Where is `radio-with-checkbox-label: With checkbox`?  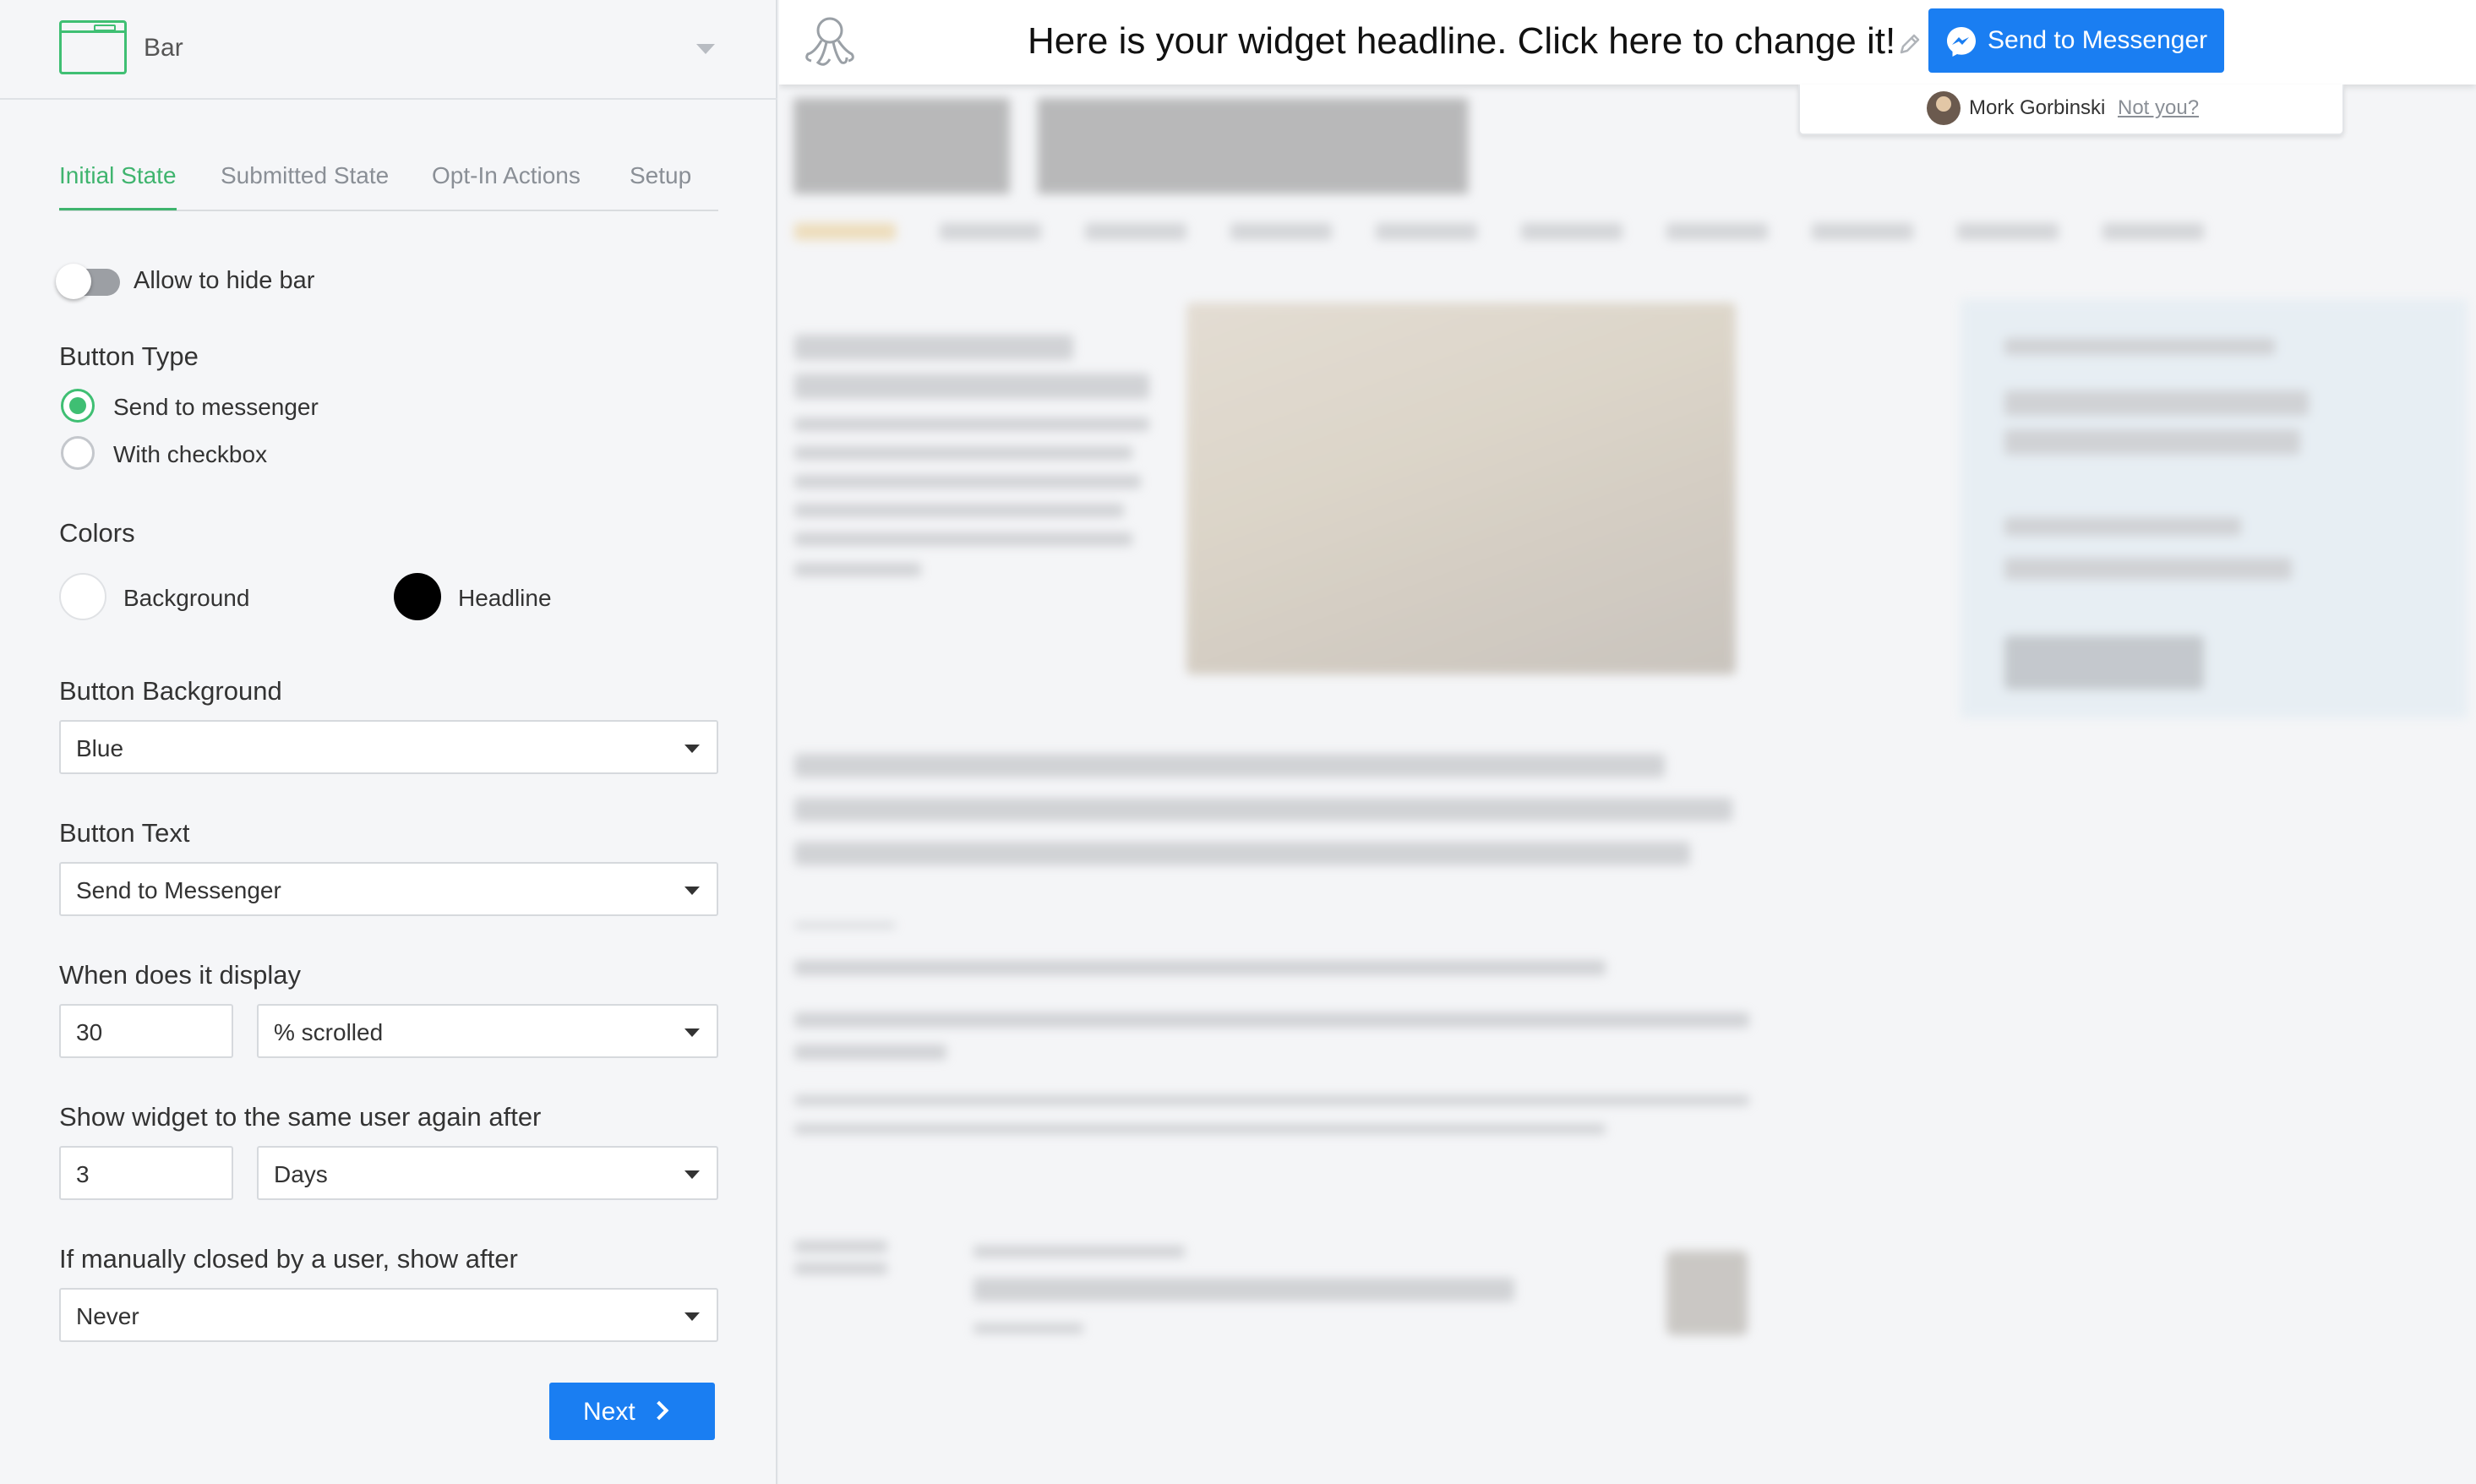
radio-with-checkbox-label: With checkbox is located at coordinates (190, 455).